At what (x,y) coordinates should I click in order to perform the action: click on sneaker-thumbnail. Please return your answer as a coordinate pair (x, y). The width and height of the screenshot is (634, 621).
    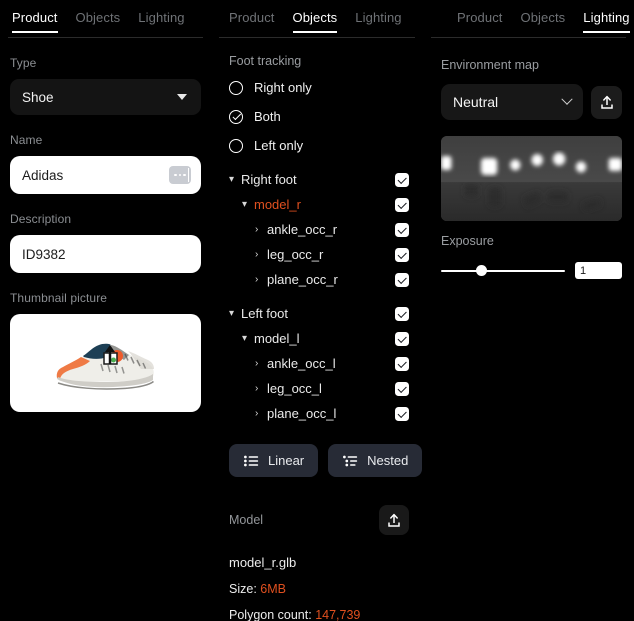
    Looking at the image, I should click on (105, 363).